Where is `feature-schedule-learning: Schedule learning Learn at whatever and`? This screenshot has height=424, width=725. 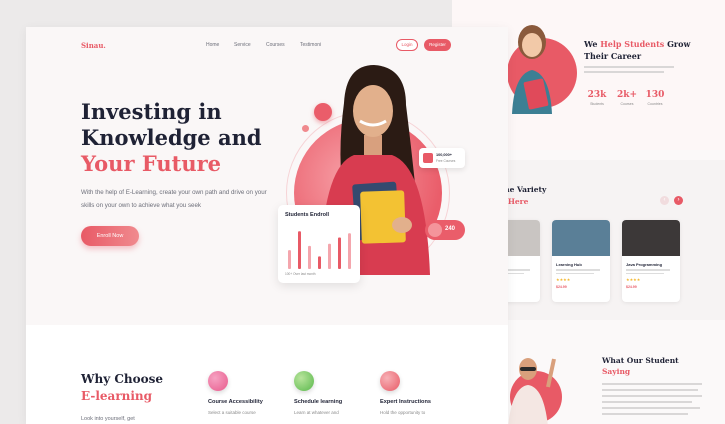
feature-schedule-learning: Schedule learning Learn at whatever and is located at coordinates (339, 393).